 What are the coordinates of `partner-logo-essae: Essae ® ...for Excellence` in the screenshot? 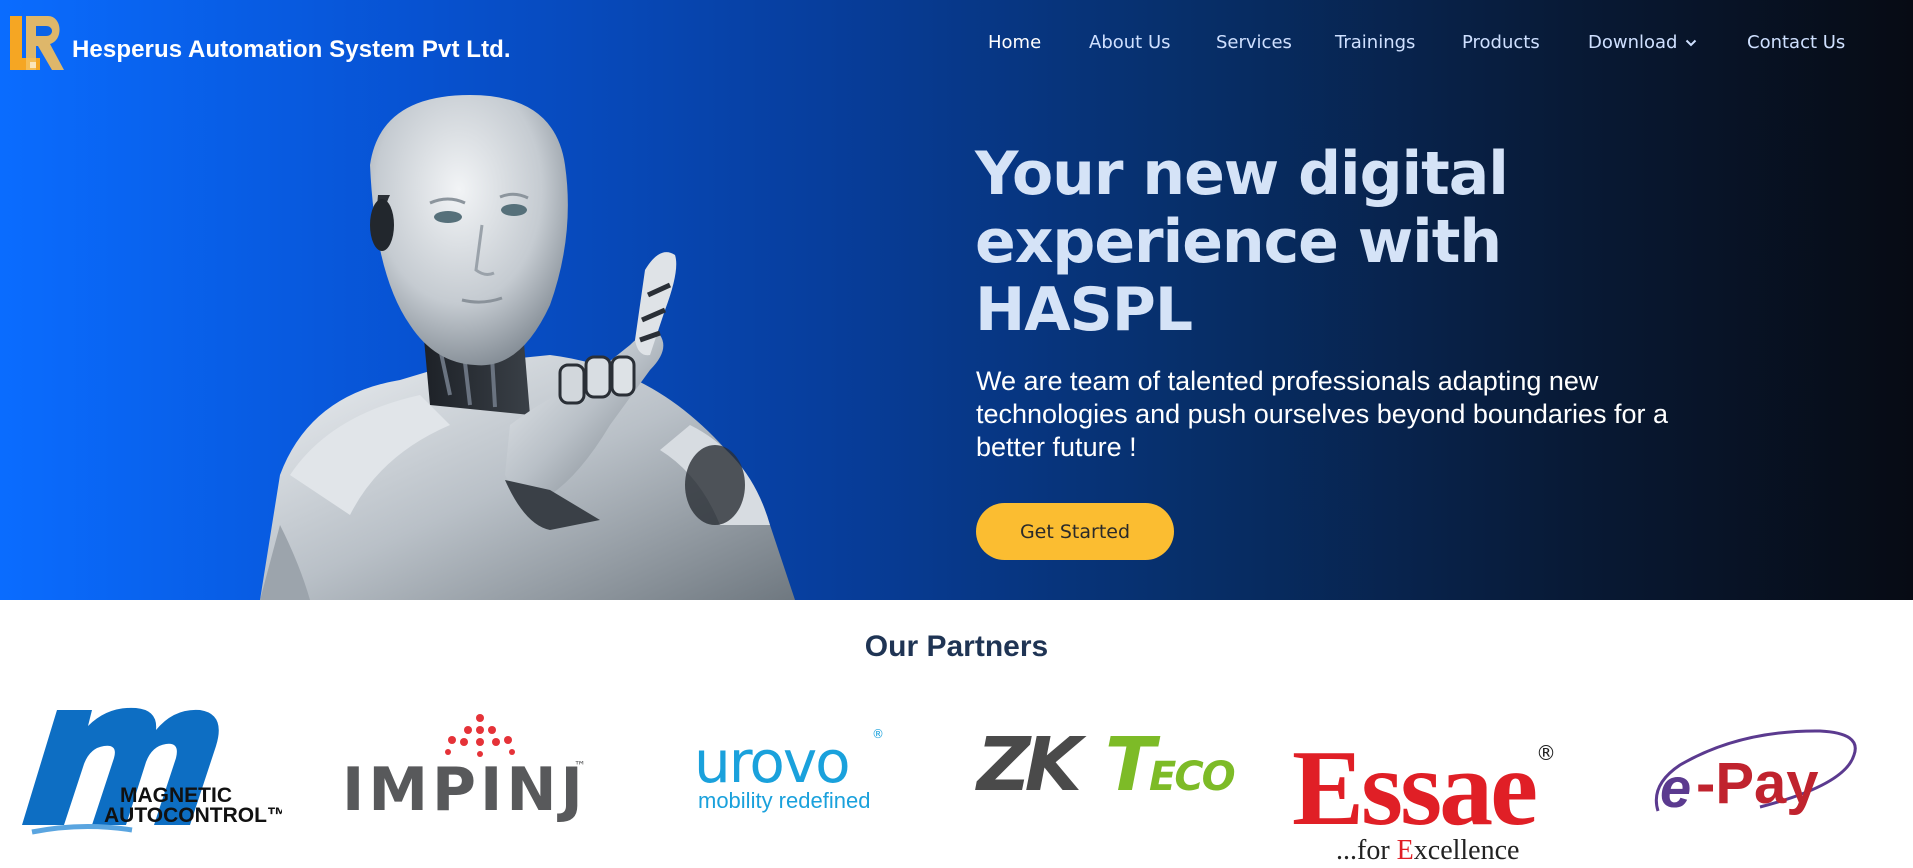 It's located at (1430, 800).